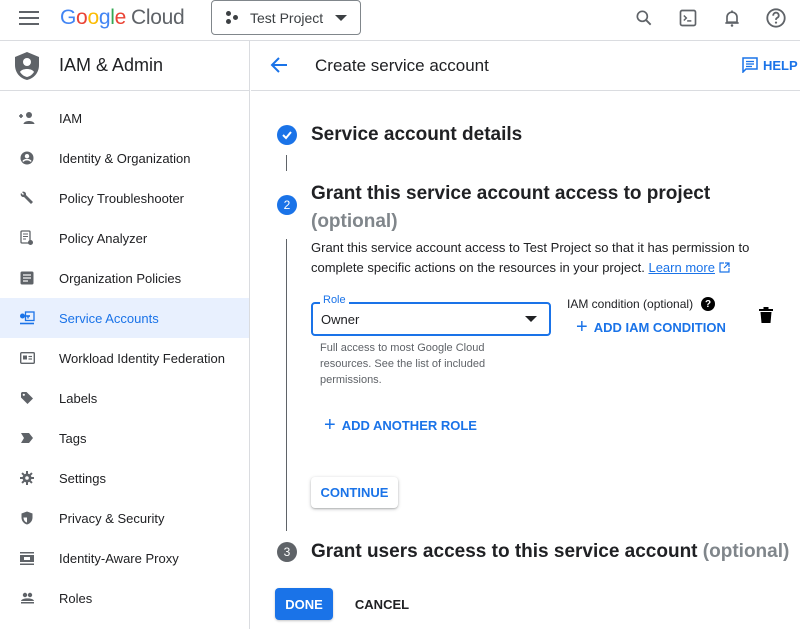 The image size is (800, 629). Describe the element at coordinates (124, 598) in the screenshot. I see `sidebar-item-roles: Roles` at that location.